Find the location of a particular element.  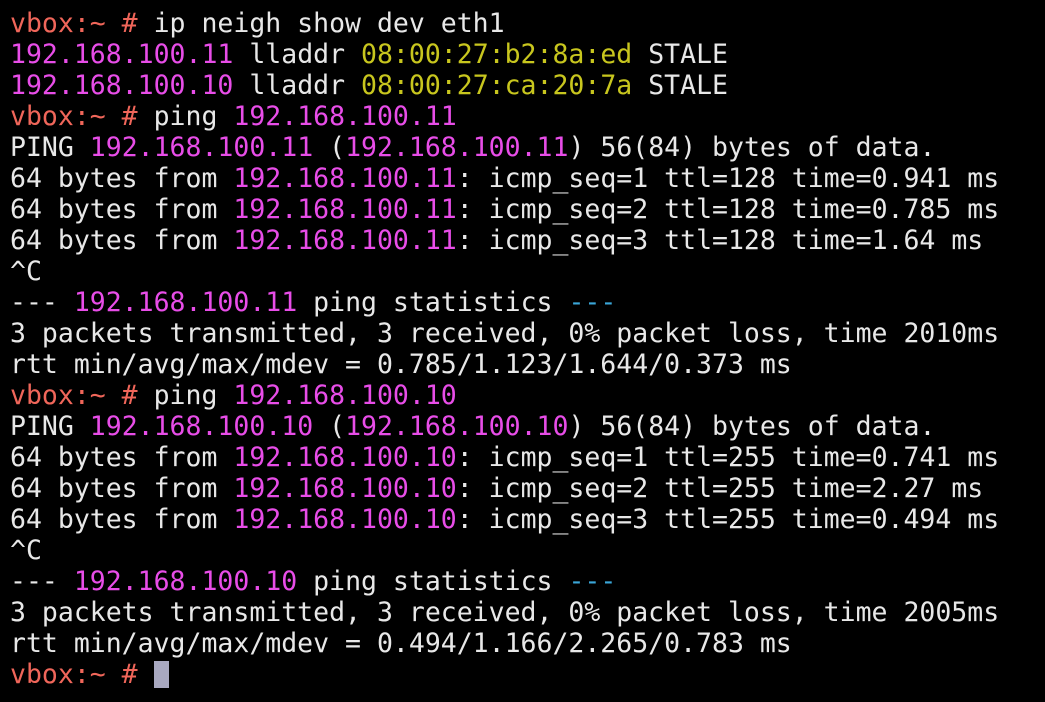

ping-header-ip-paren: 192.168.100.11 is located at coordinates (457, 147).